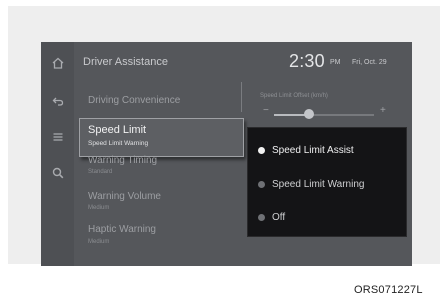  What do you see at coordinates (58, 63) in the screenshot?
I see `home-icon` at bounding box center [58, 63].